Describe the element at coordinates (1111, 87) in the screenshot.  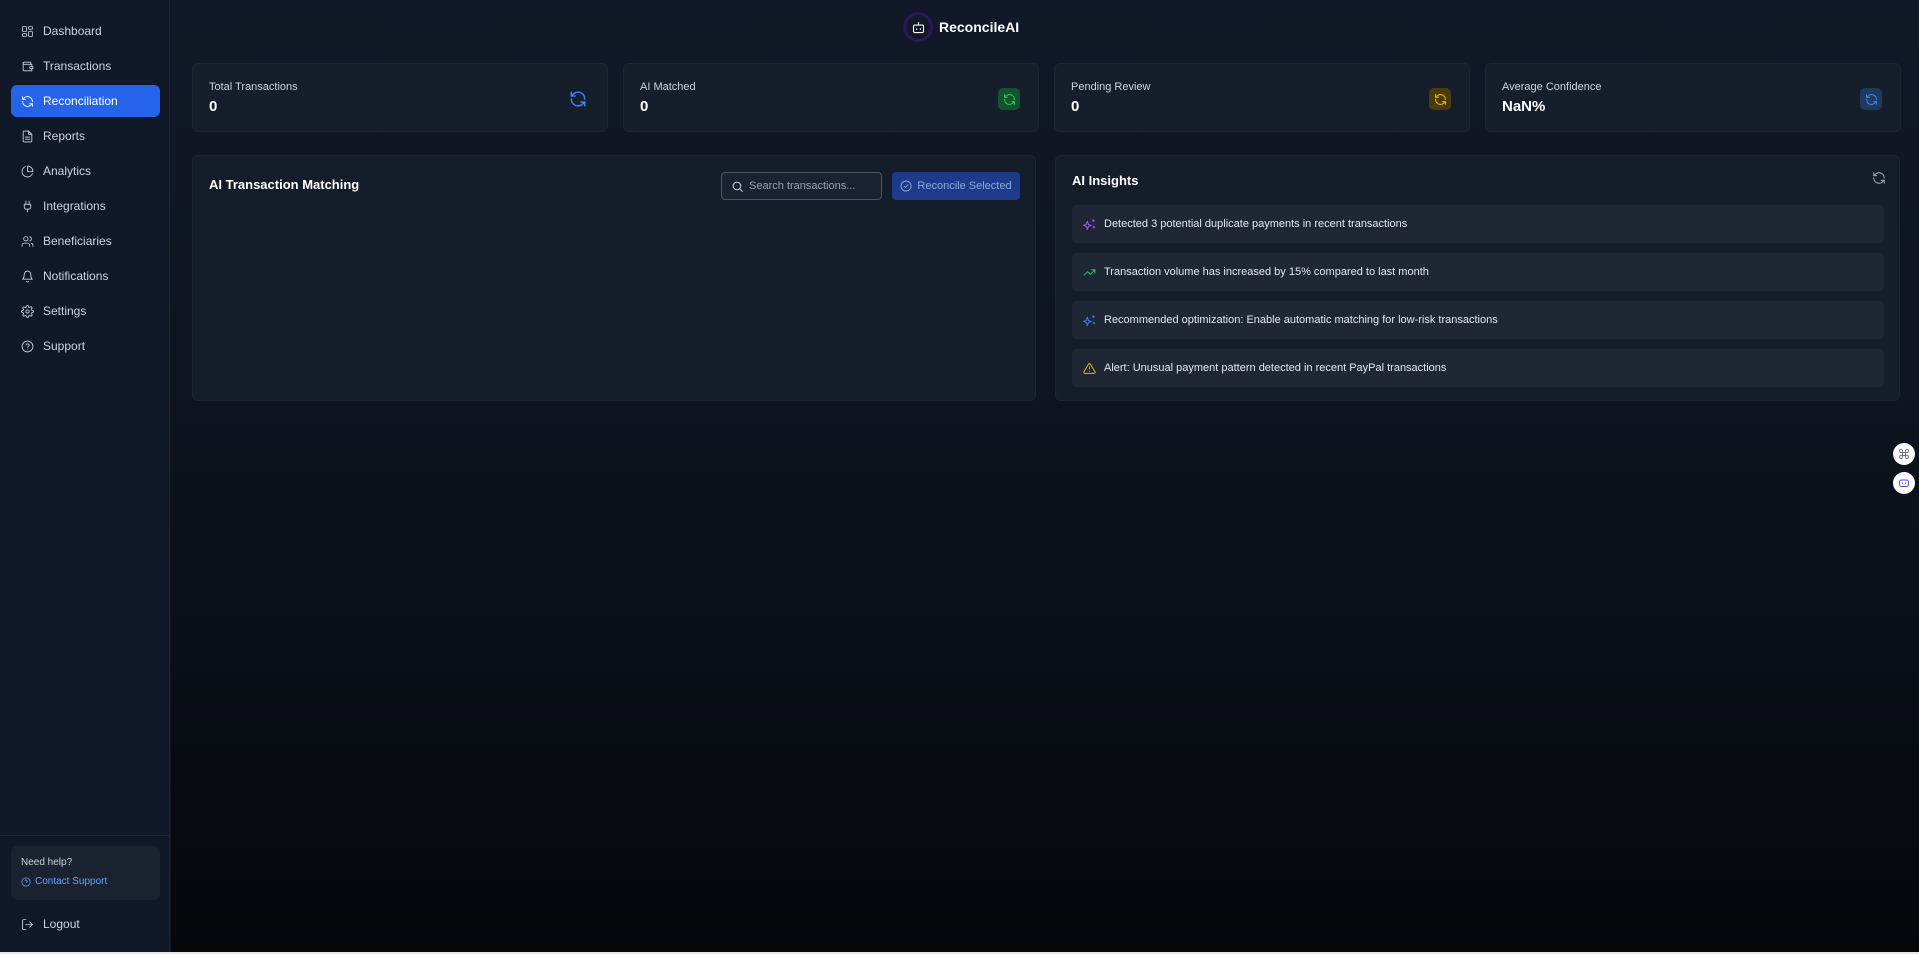
I see `stat-label: Pending Review` at that location.